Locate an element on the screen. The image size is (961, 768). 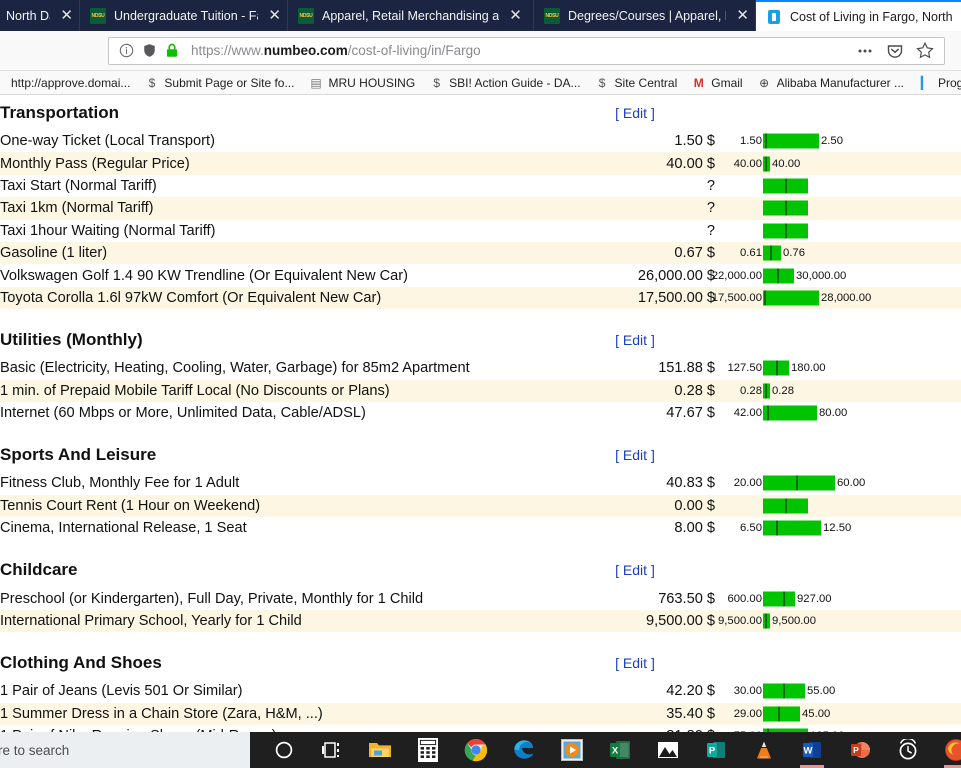
range-low-value: 600.00 is located at coordinates (744, 598).